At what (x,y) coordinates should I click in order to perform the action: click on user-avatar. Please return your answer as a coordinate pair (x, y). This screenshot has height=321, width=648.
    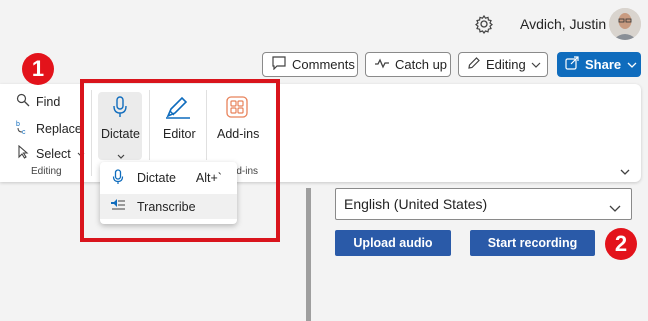
    Looking at the image, I should click on (625, 24).